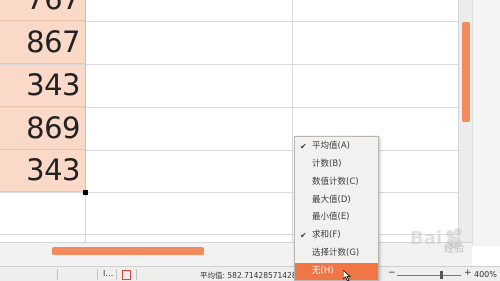 This screenshot has width=500, height=281. What do you see at coordinates (441, 275) in the screenshot?
I see `zoom-knob` at bounding box center [441, 275].